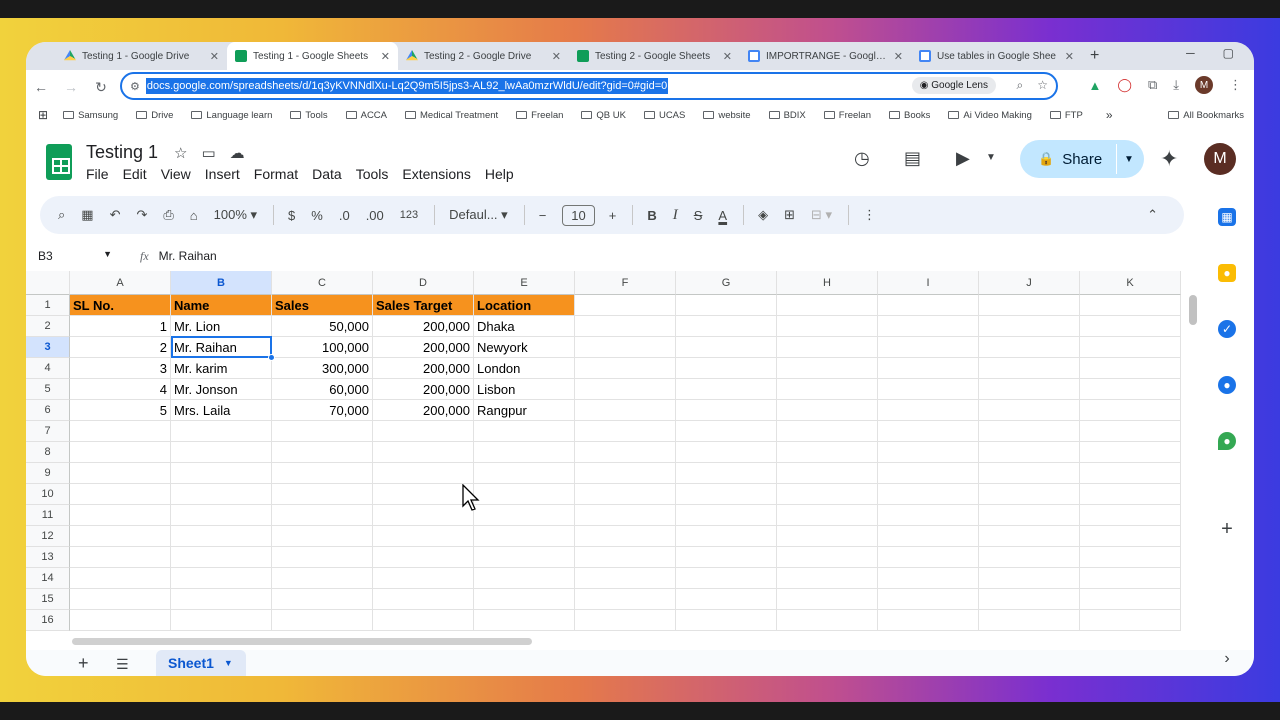 This screenshot has height=720, width=1280. I want to click on row-header: 14, so click(48, 578).